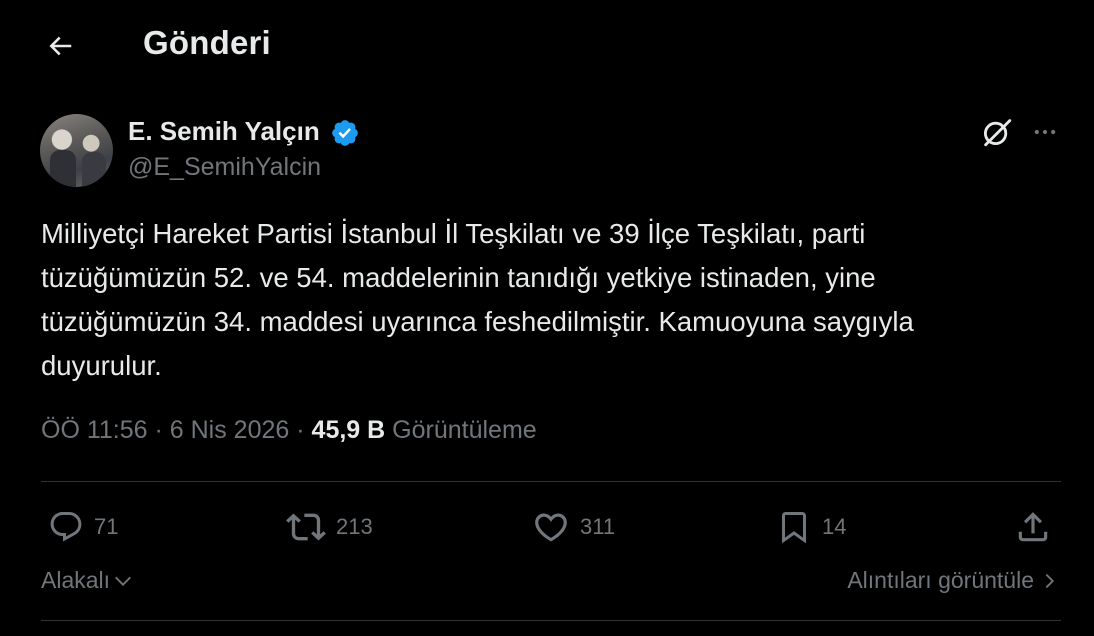  I want to click on arrow-left-icon, so click(60, 46).